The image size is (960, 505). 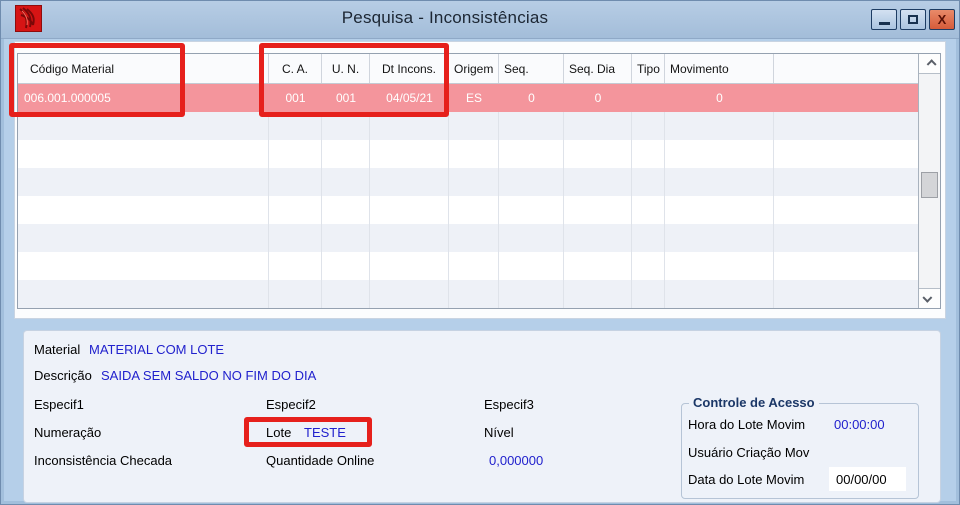 What do you see at coordinates (598, 98) in the screenshot?
I see `table-cell-6: 0` at bounding box center [598, 98].